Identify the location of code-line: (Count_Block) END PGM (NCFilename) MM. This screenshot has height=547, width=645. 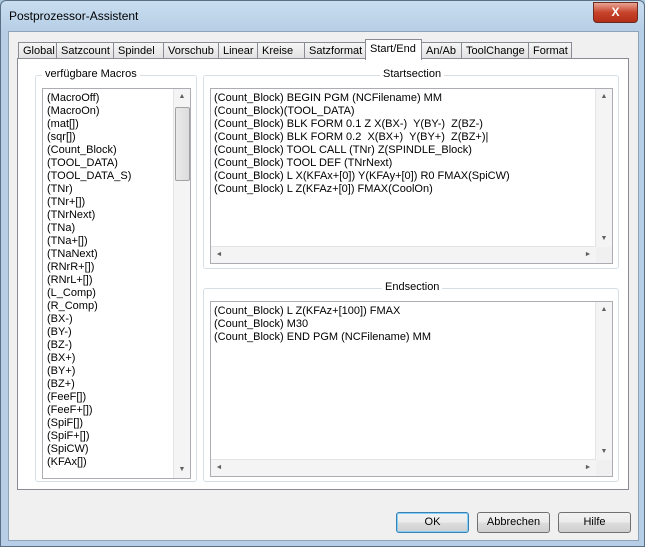
(322, 337).